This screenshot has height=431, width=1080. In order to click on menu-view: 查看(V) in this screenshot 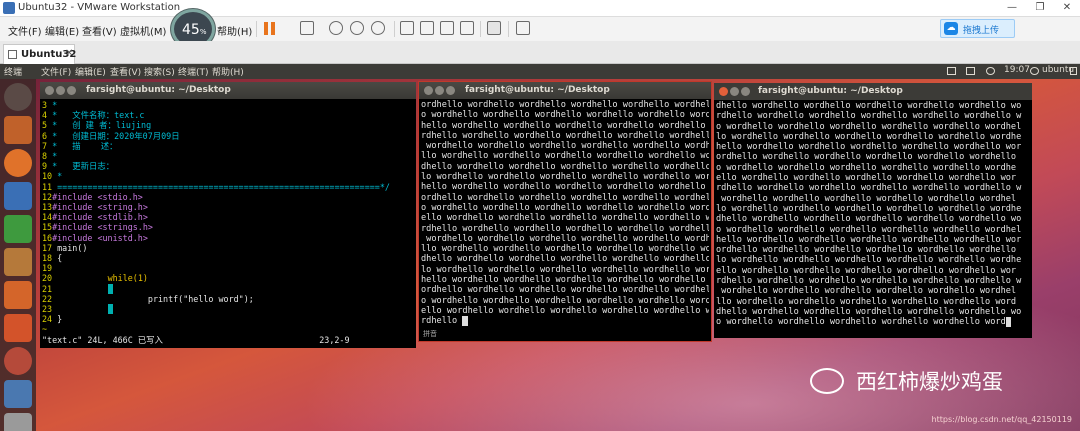, I will do `click(99, 30)`.